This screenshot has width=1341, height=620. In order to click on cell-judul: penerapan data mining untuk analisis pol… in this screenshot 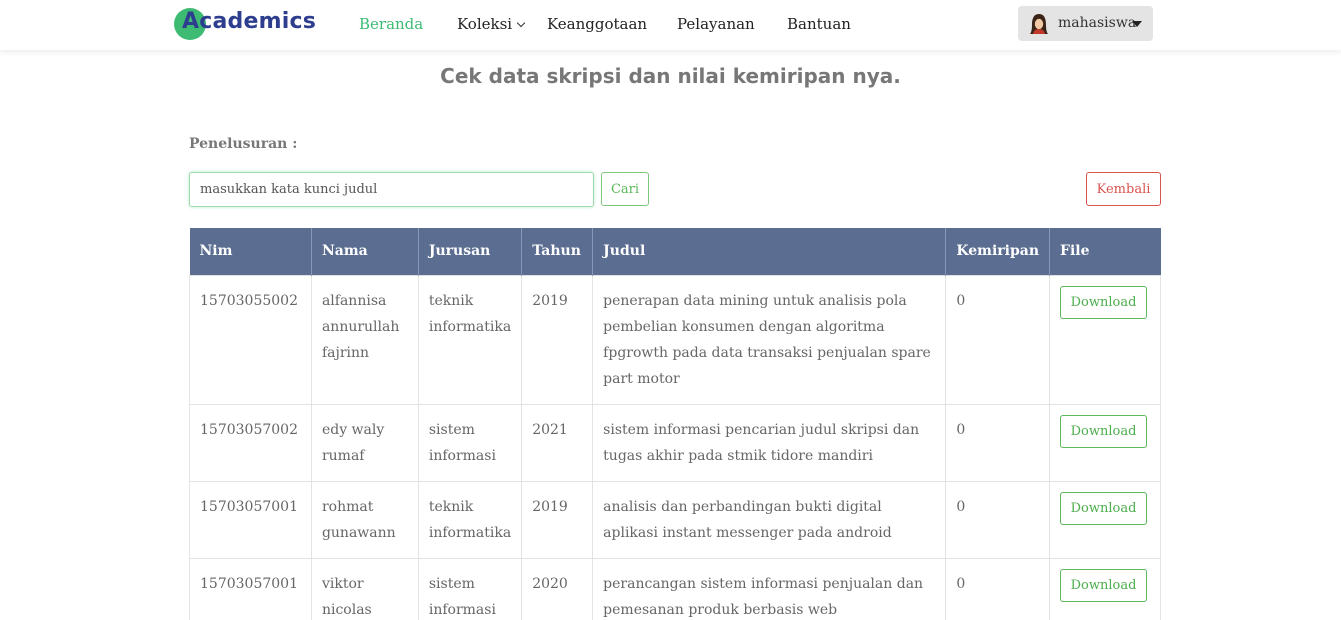, I will do `click(769, 339)`.